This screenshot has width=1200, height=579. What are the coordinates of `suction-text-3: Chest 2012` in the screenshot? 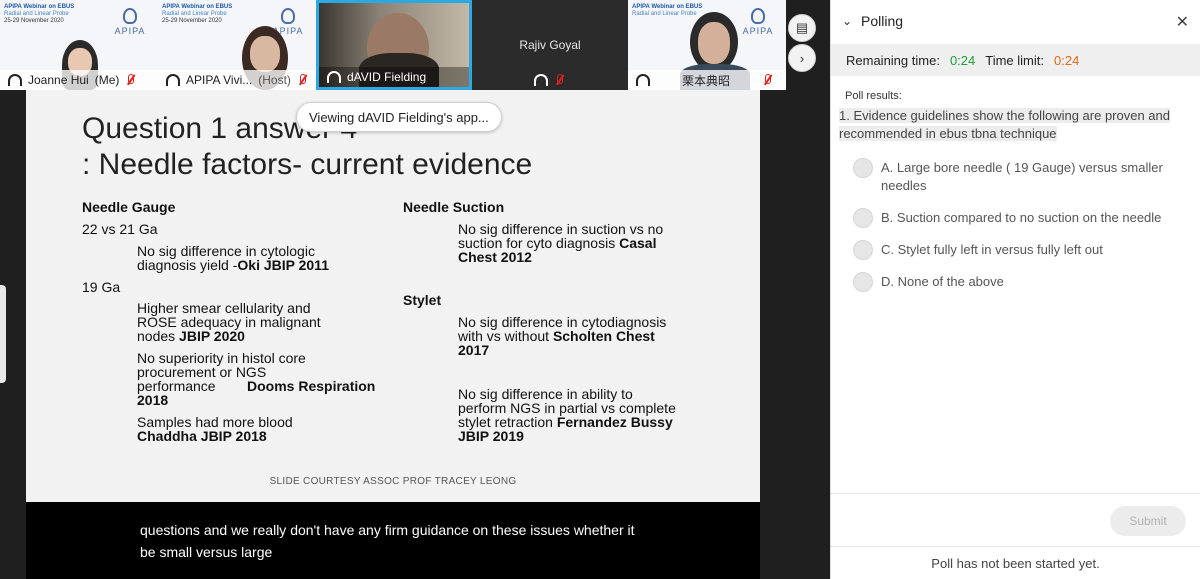 It's located at (495, 257).